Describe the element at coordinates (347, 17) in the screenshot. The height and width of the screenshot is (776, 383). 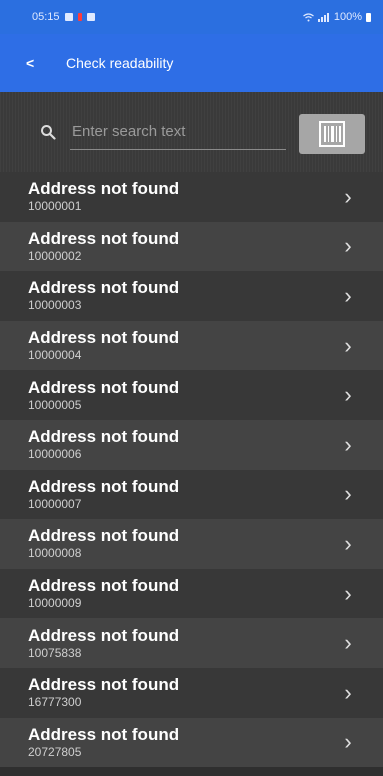
I see `battery-percent: 100%` at that location.